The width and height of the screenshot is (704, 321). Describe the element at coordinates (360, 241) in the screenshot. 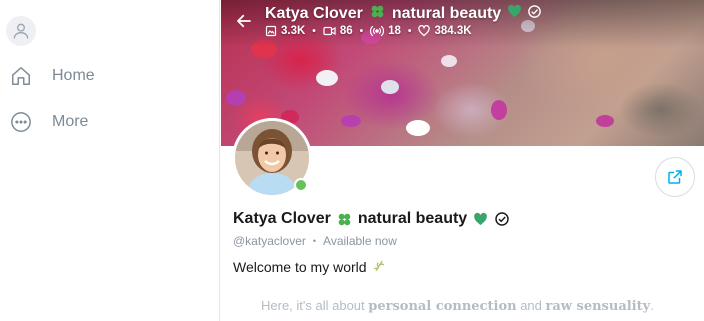

I see `availability-status: Available now` at that location.